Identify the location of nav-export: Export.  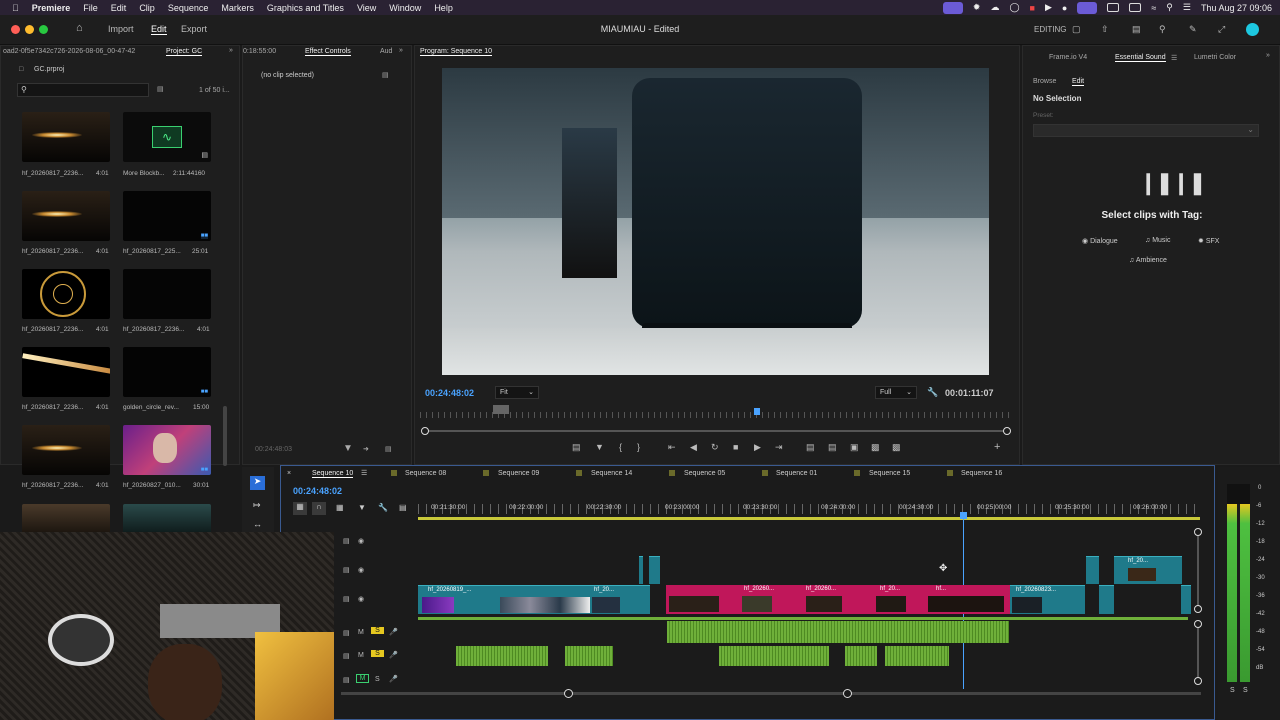
(194, 29).